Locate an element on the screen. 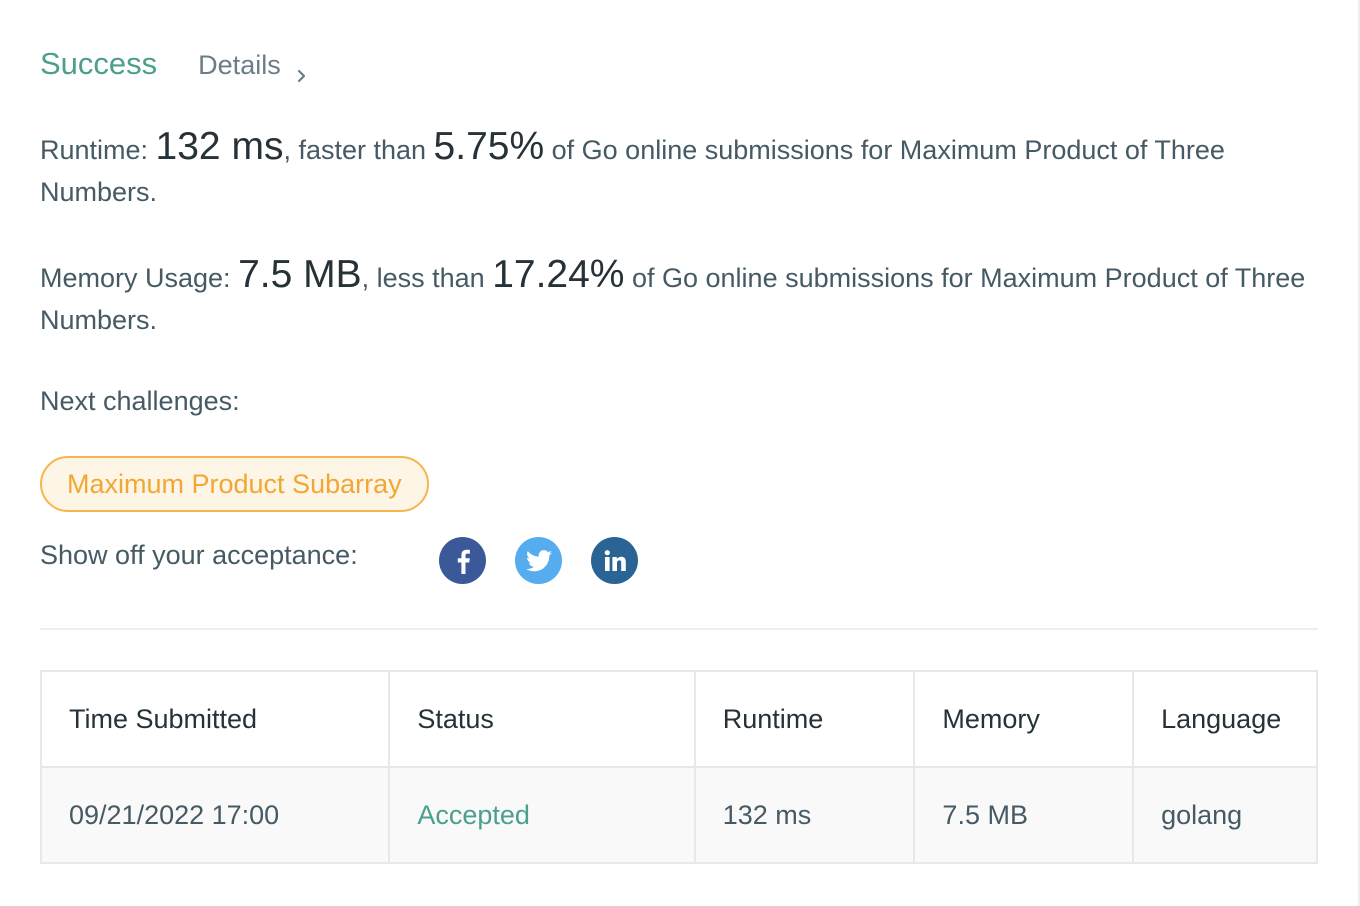 The width and height of the screenshot is (1360, 906). facebook-icon is located at coordinates (463, 561).